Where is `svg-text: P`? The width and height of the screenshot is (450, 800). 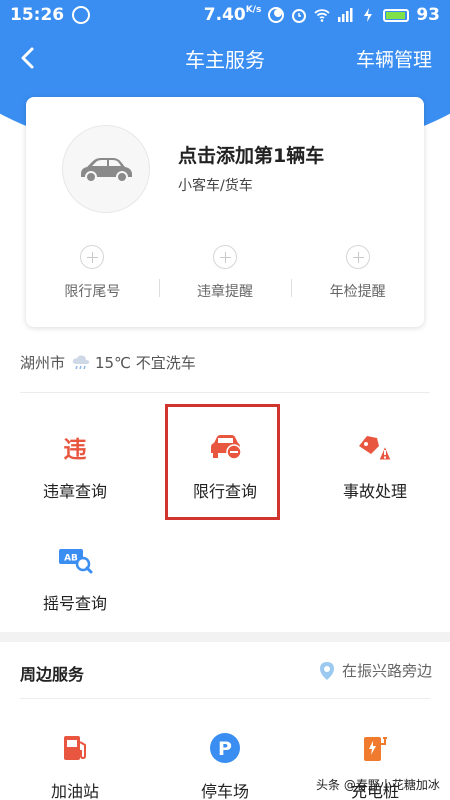 svg-text: P is located at coordinates (225, 749).